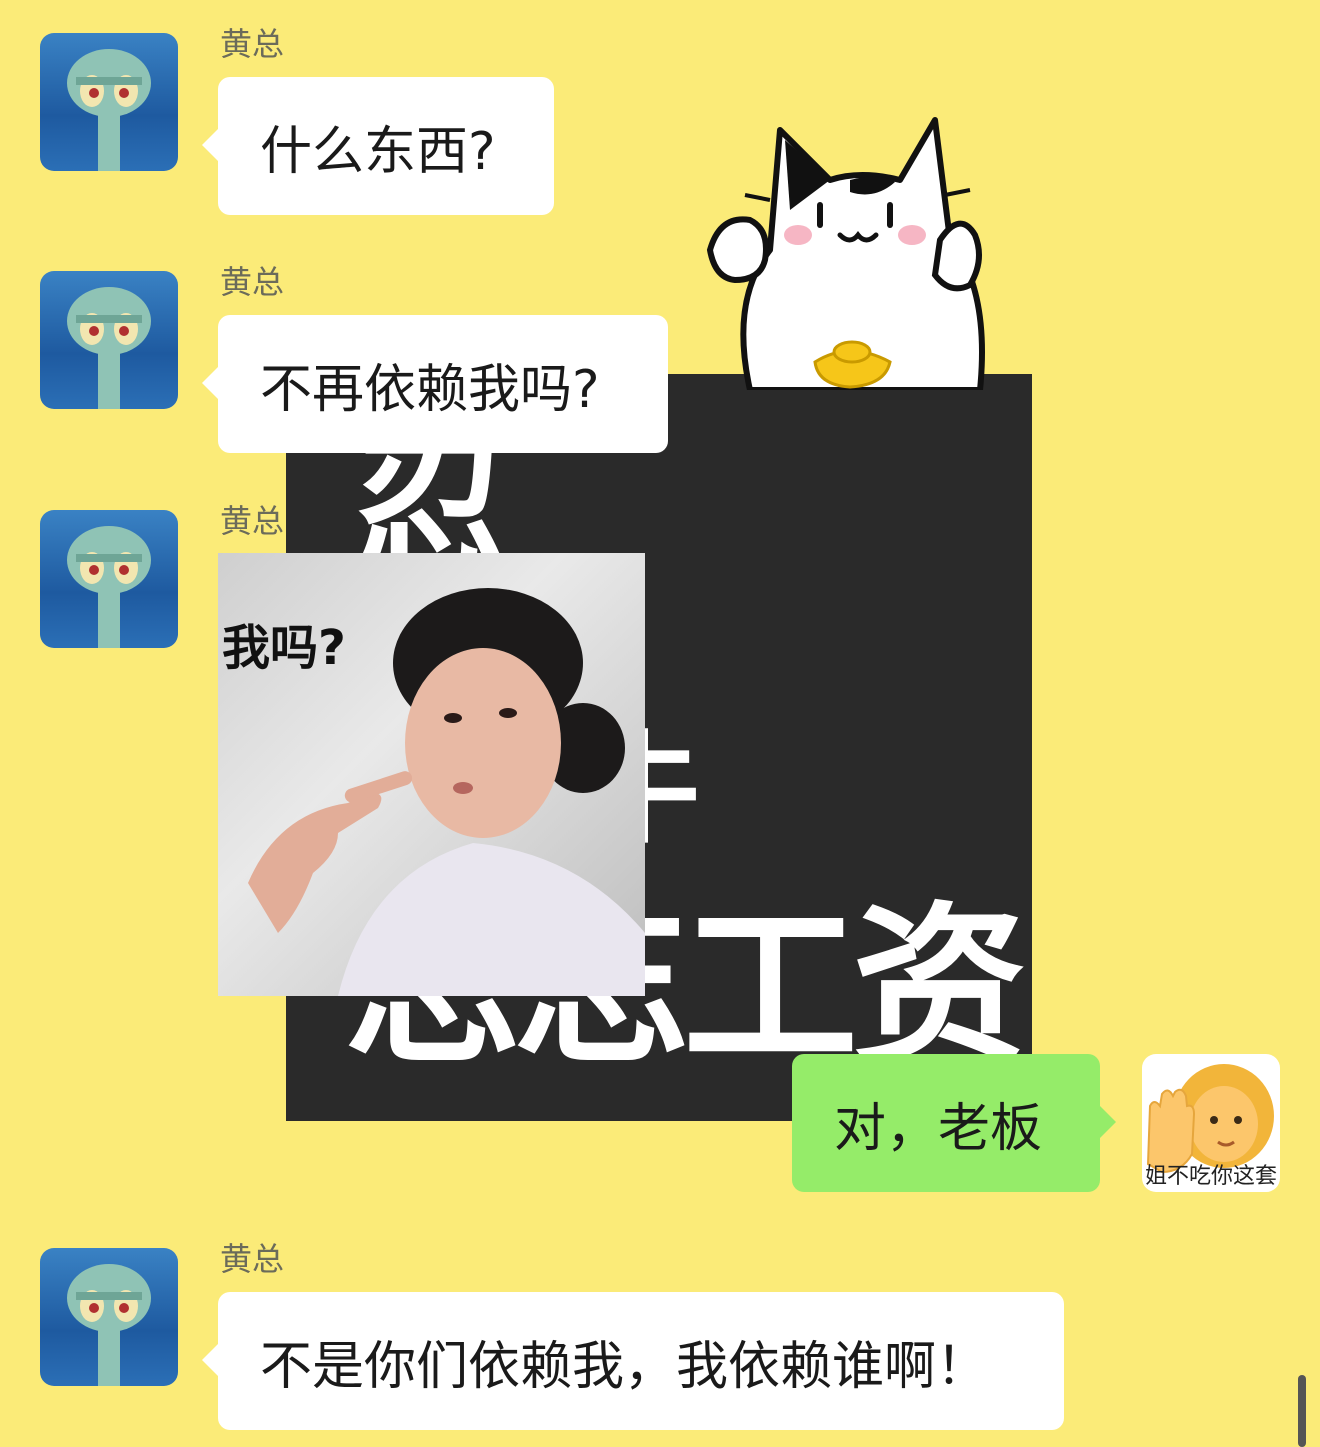 The height and width of the screenshot is (1447, 1320). I want to click on avatar-caption: 姐不吃你这套, so click(1210, 1176).